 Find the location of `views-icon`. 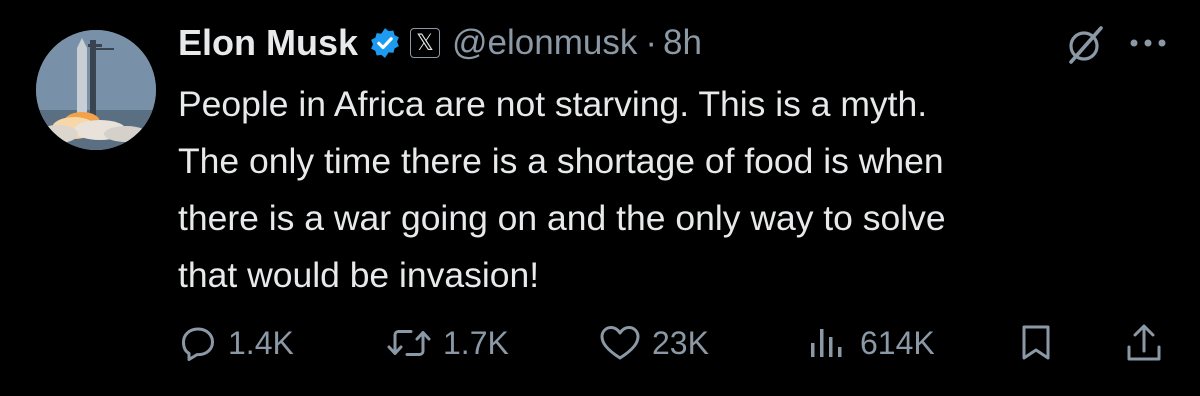

views-icon is located at coordinates (828, 343).